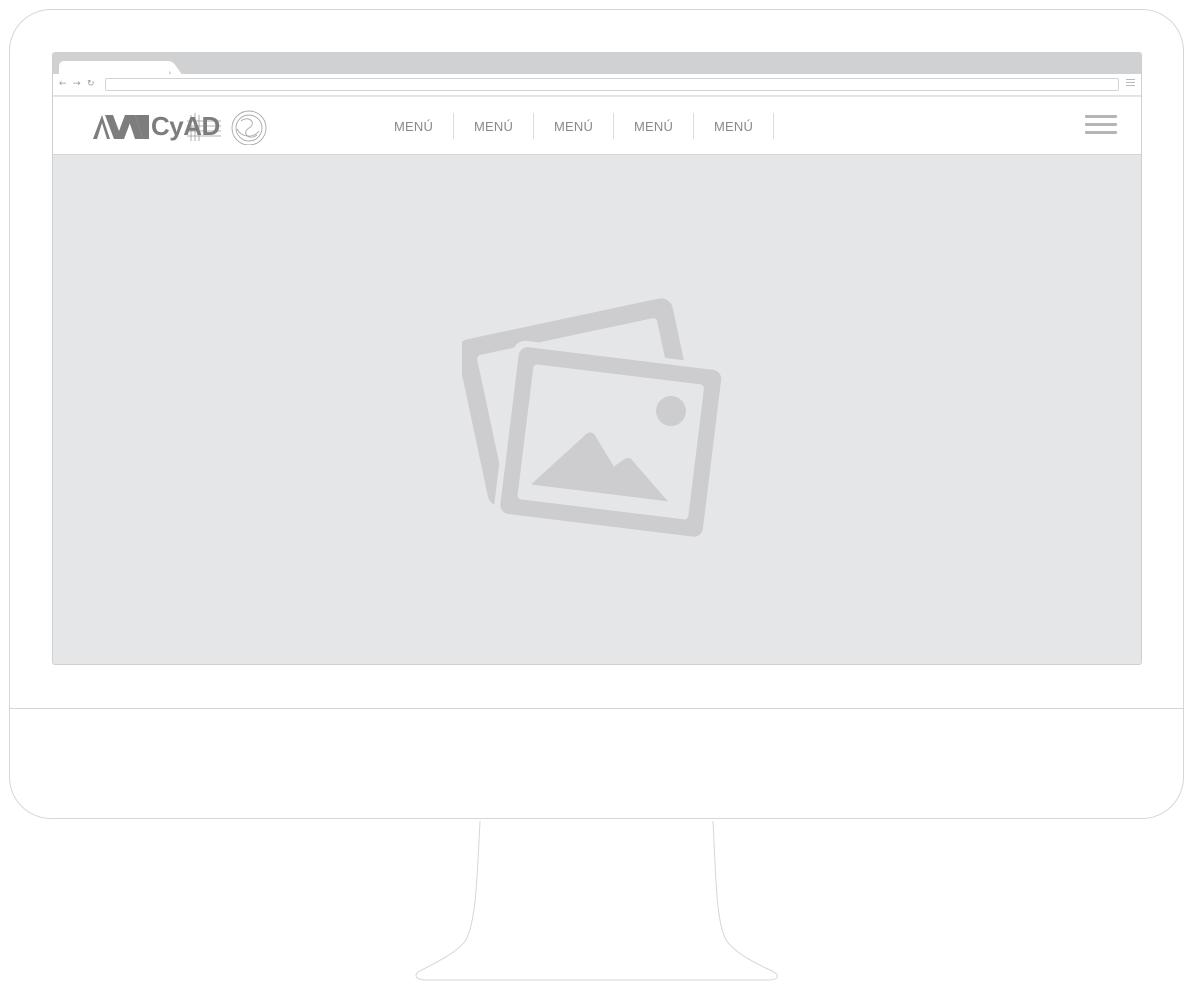  I want to click on browser-tab-bar, so click(597, 63).